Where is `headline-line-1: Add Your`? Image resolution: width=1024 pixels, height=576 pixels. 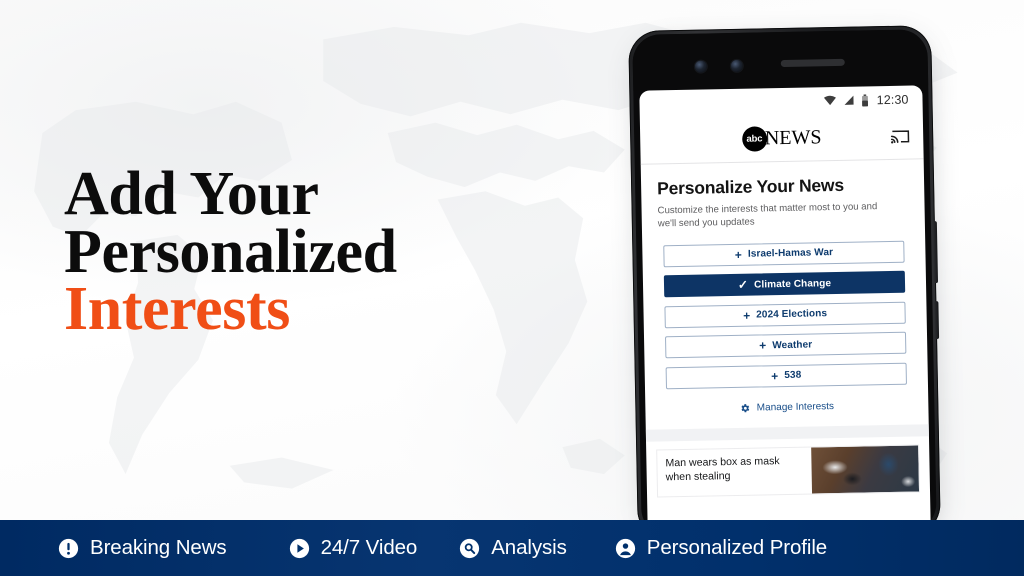 headline-line-1: Add Your is located at coordinates (191, 194).